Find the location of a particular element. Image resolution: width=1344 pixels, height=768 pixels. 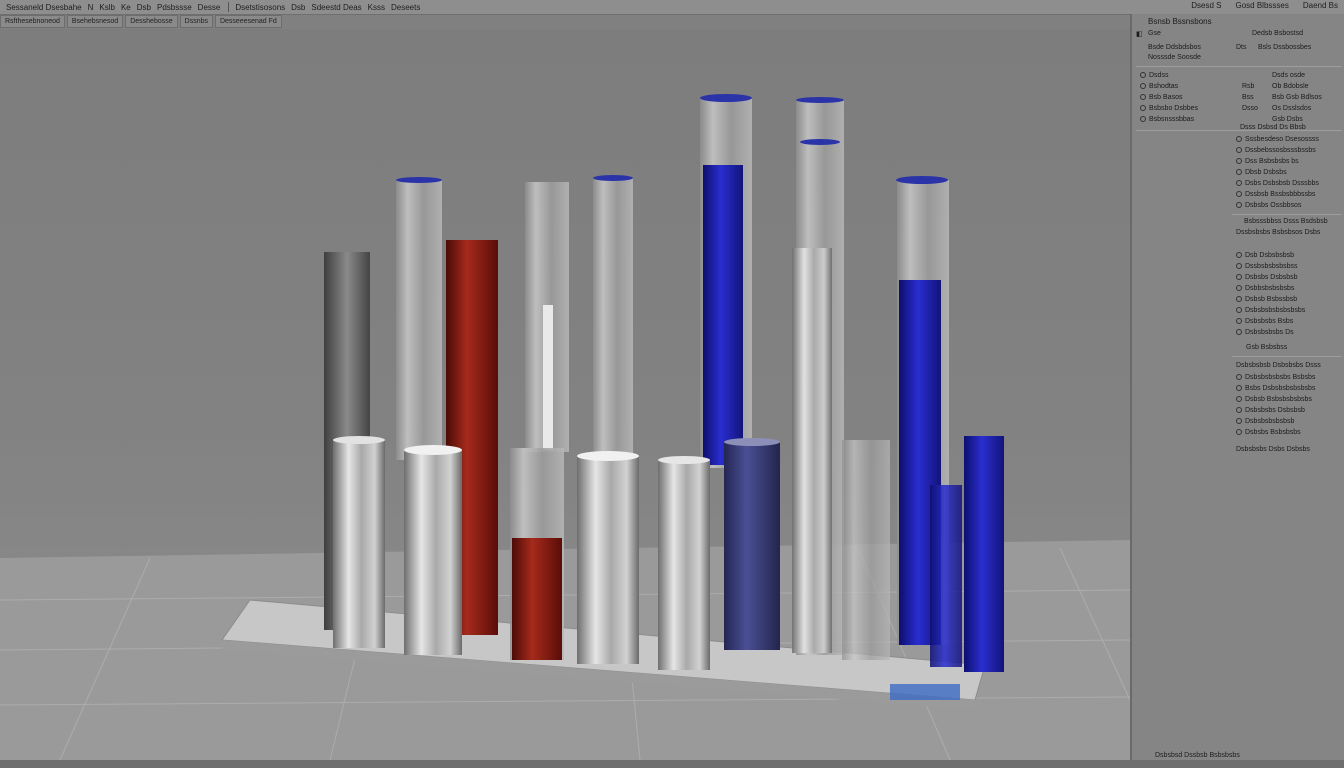

list-item: Dsbsbsbsbsbsb is located at coordinates (1265, 421).